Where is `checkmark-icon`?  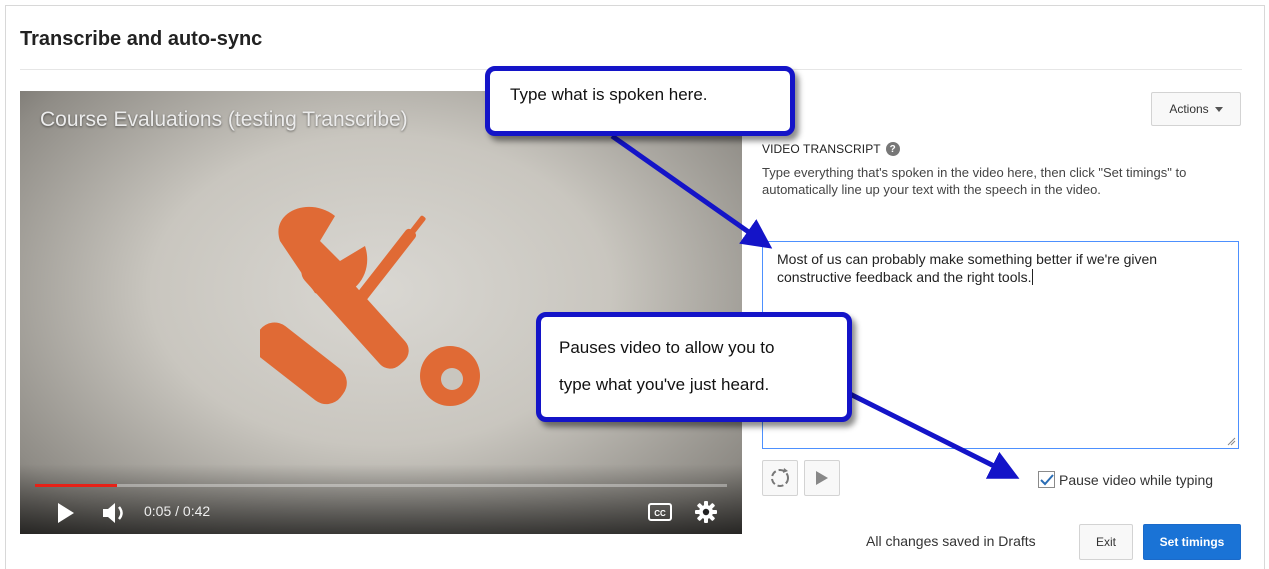 checkmark-icon is located at coordinates (1046, 479).